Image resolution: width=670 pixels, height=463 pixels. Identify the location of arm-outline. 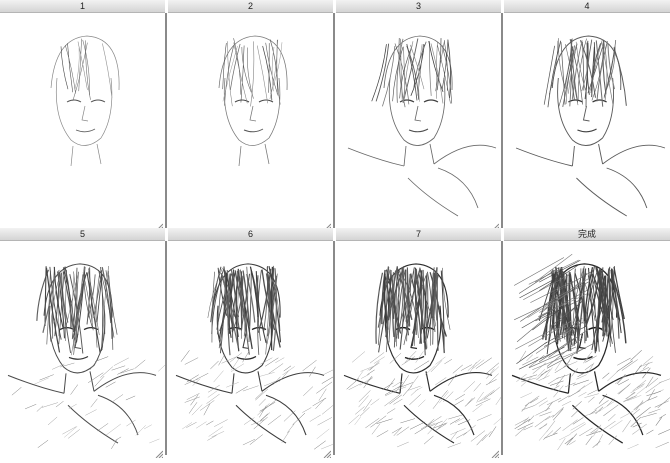
(271, 419).